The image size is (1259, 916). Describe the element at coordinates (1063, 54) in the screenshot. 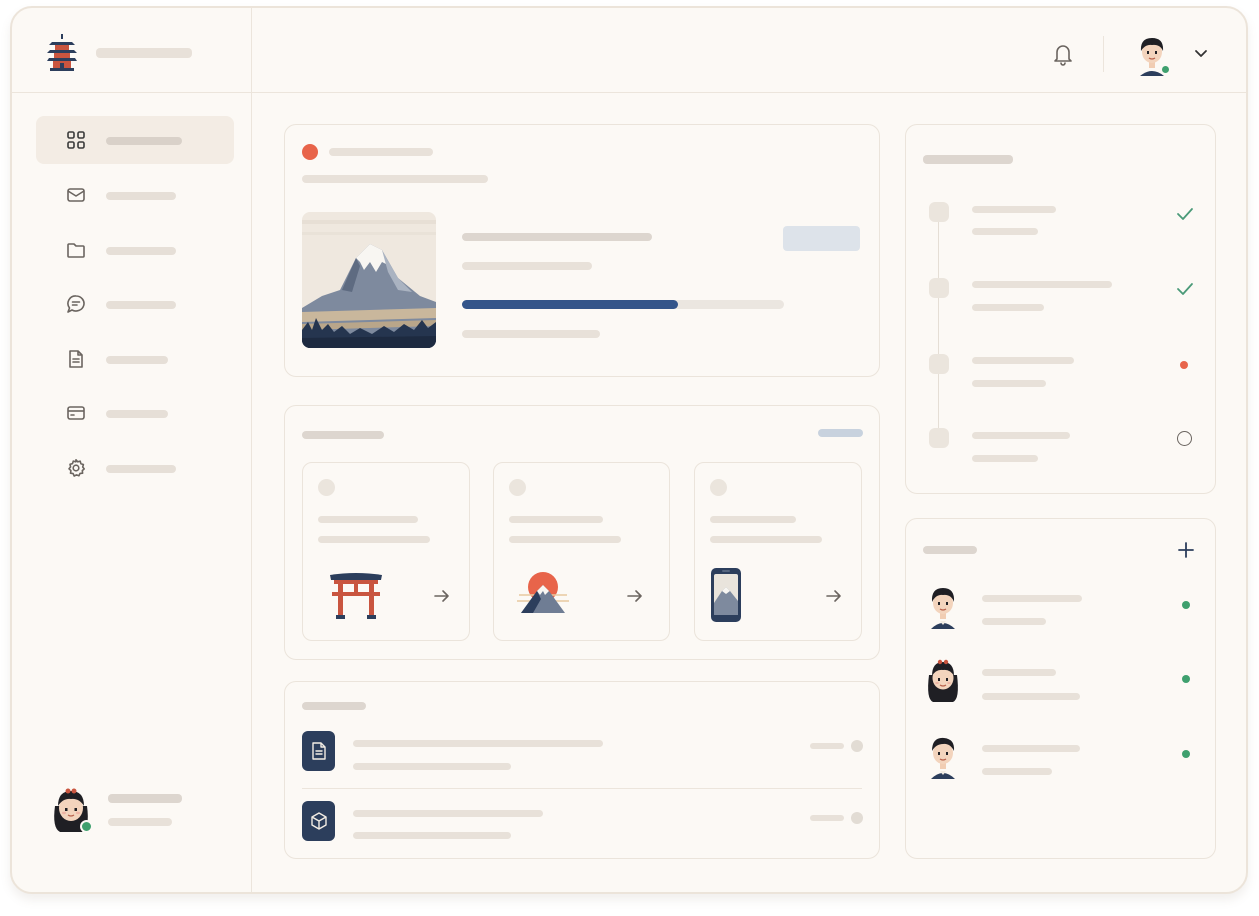

I see `notification-button` at that location.